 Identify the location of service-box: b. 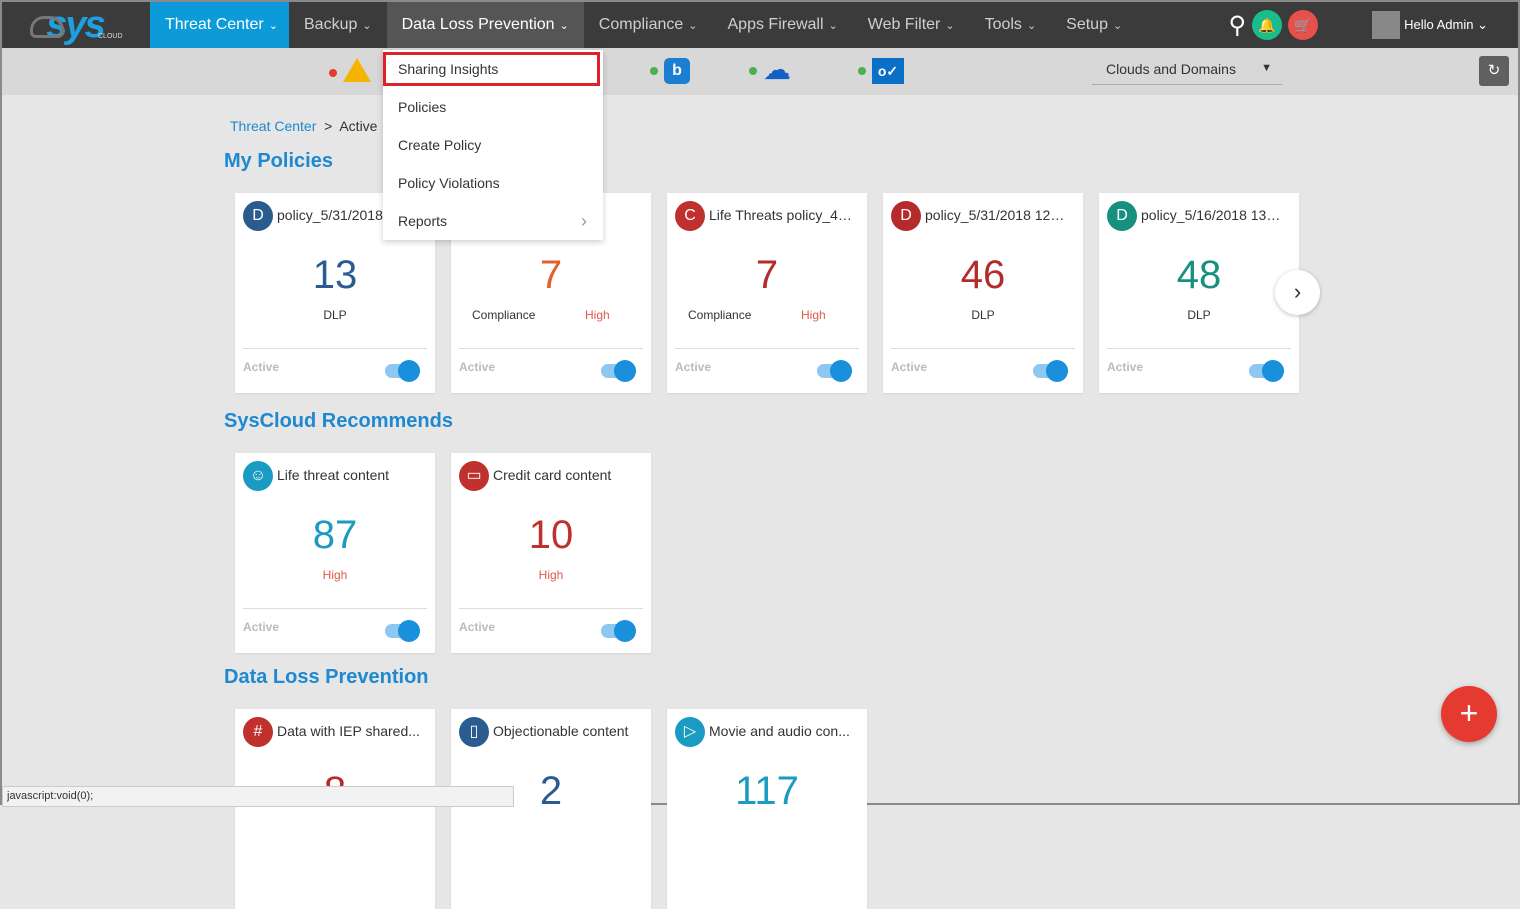
(670, 71).